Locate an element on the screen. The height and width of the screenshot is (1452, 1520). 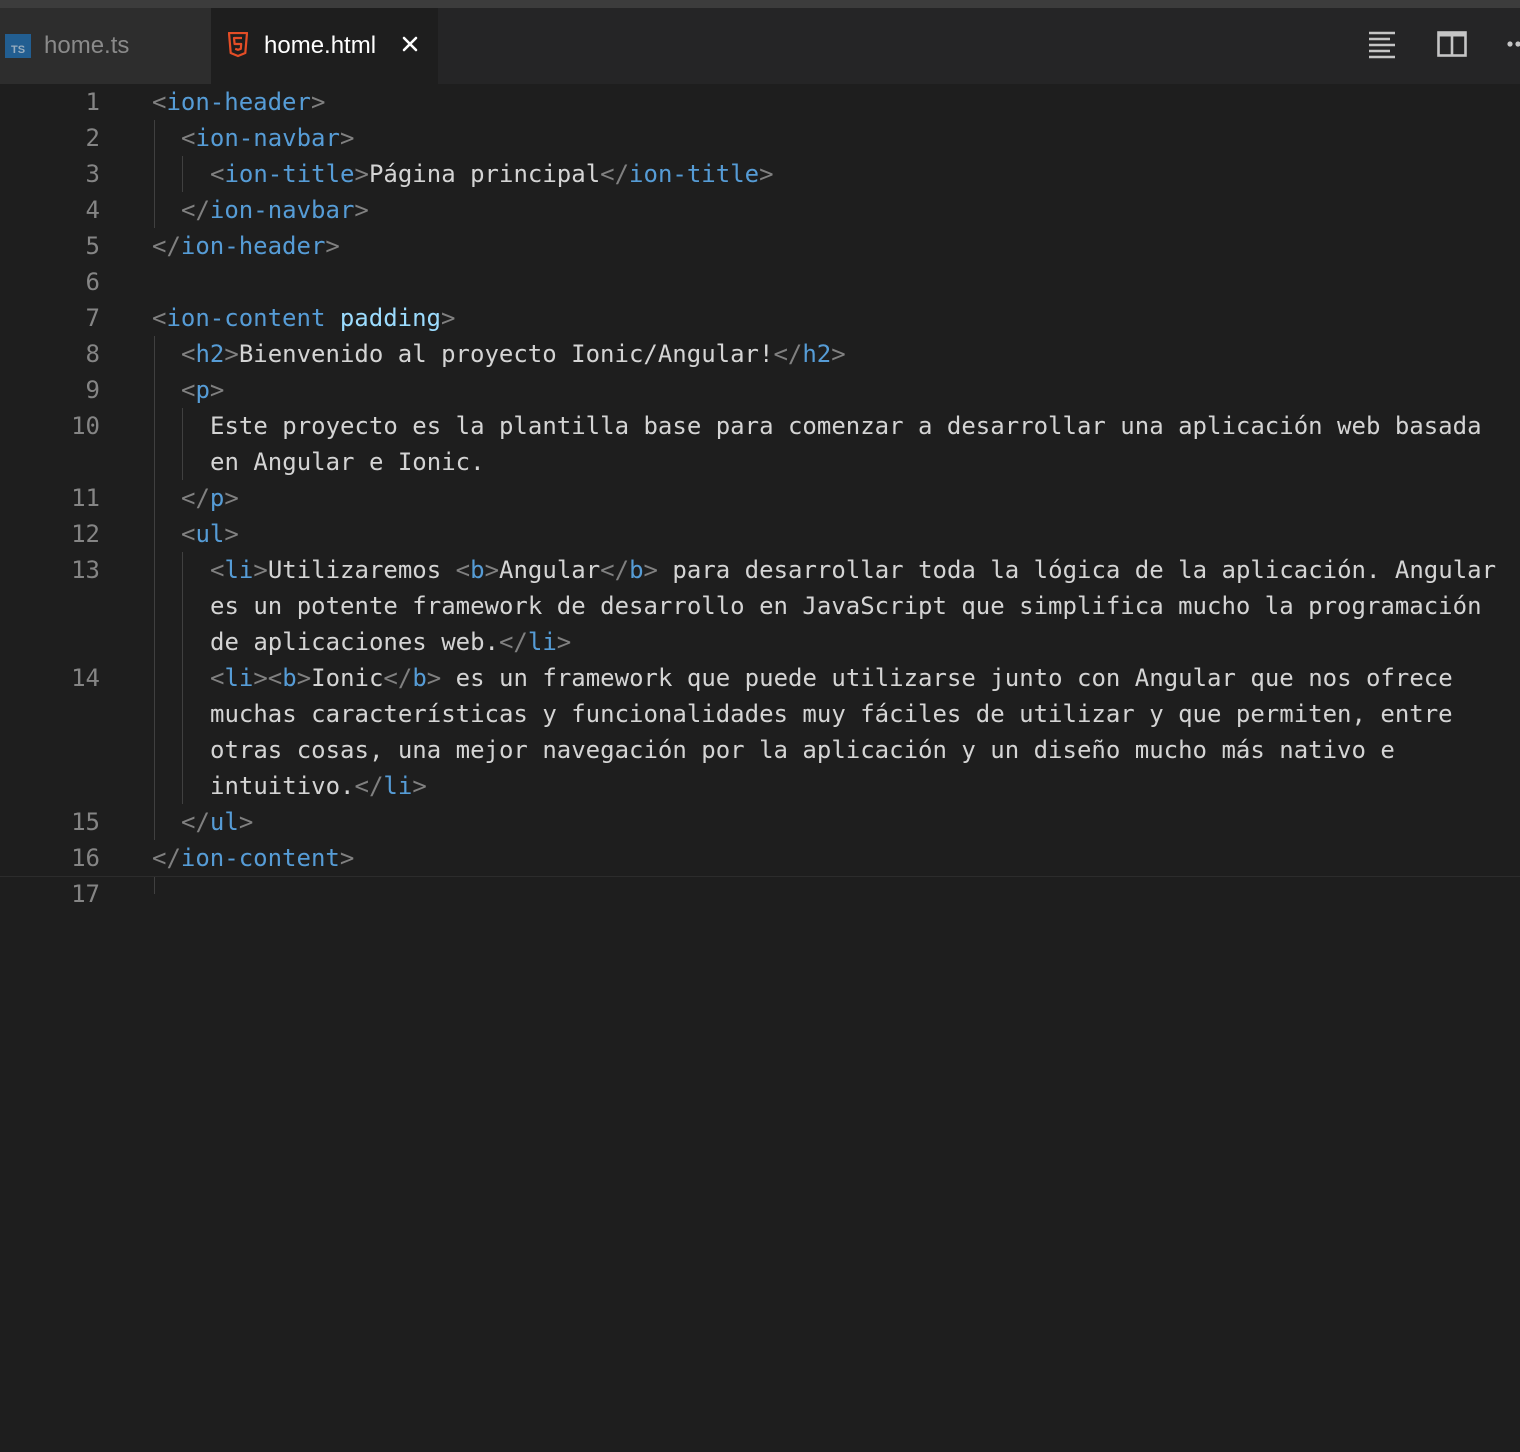
text-content: de aplicaciones web. is located at coordinates (354, 642).